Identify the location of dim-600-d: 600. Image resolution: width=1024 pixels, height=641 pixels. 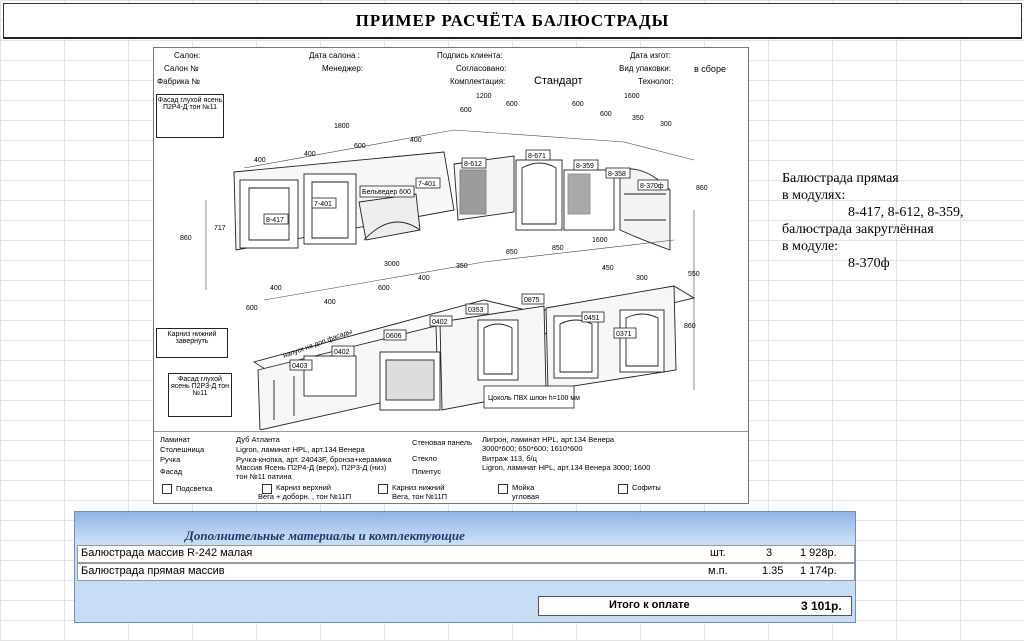
(578, 104).